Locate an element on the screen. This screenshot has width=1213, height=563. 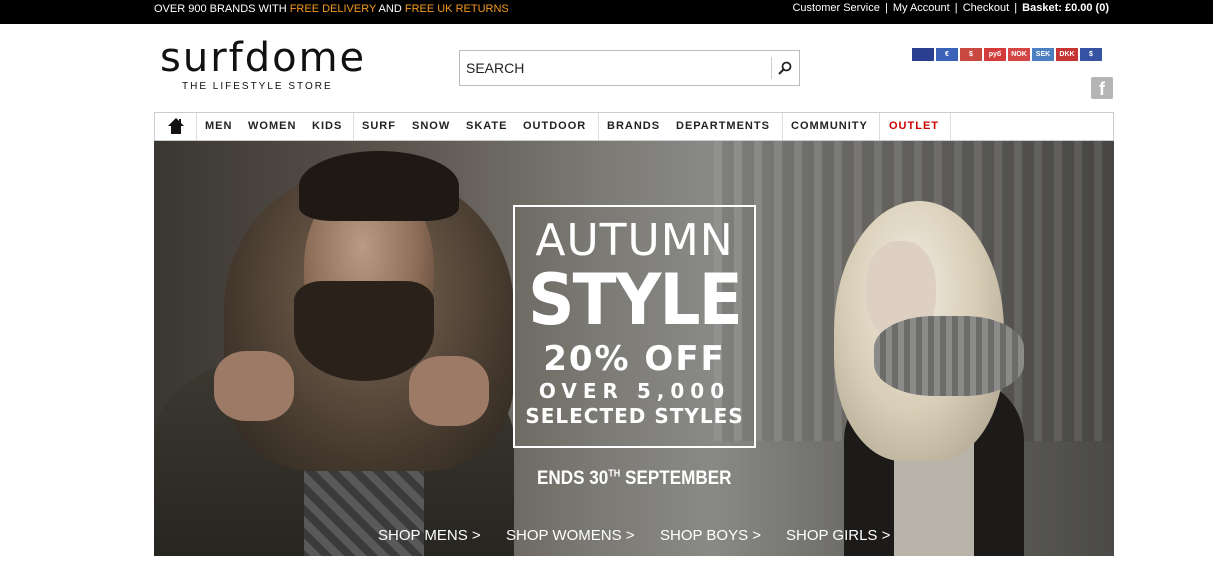
free-delivery-link: FREE DELIVERY is located at coordinates (333, 9).